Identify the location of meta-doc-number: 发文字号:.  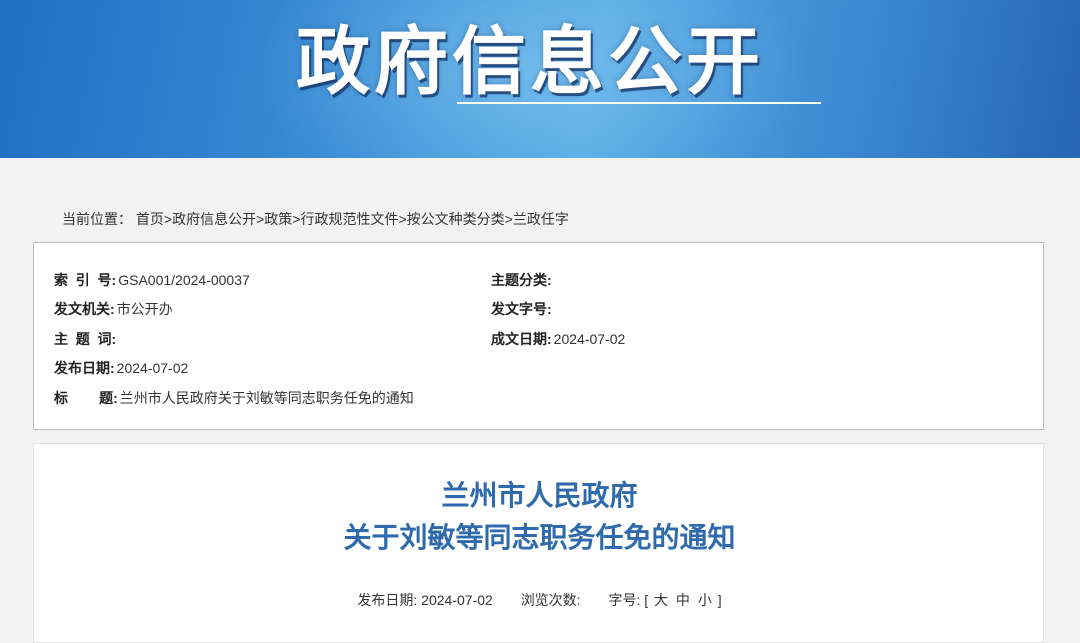
(522, 309).